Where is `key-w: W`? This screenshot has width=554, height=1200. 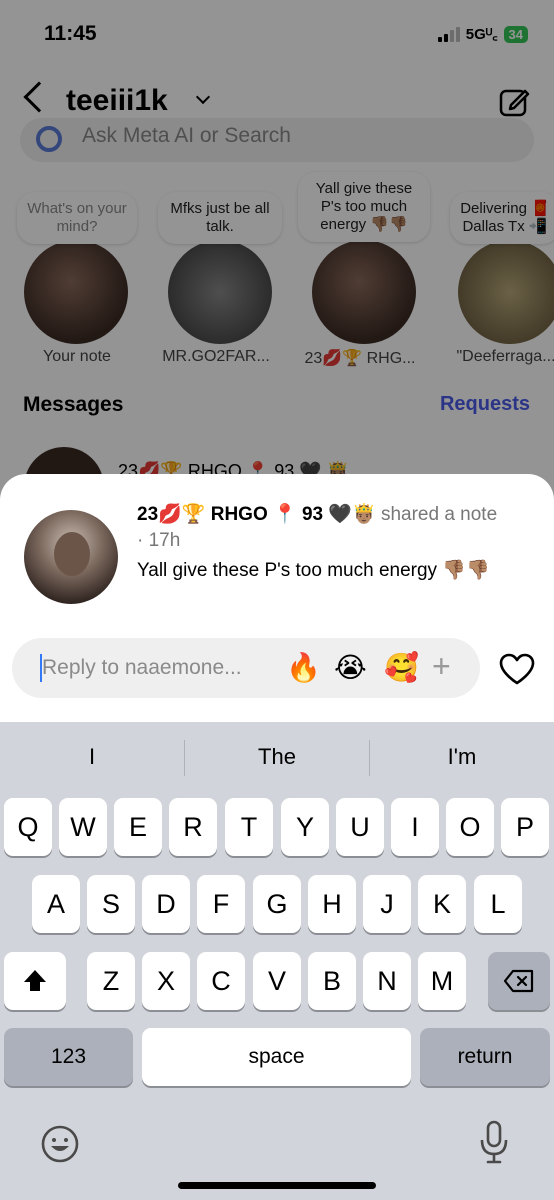 key-w: W is located at coordinates (83, 827).